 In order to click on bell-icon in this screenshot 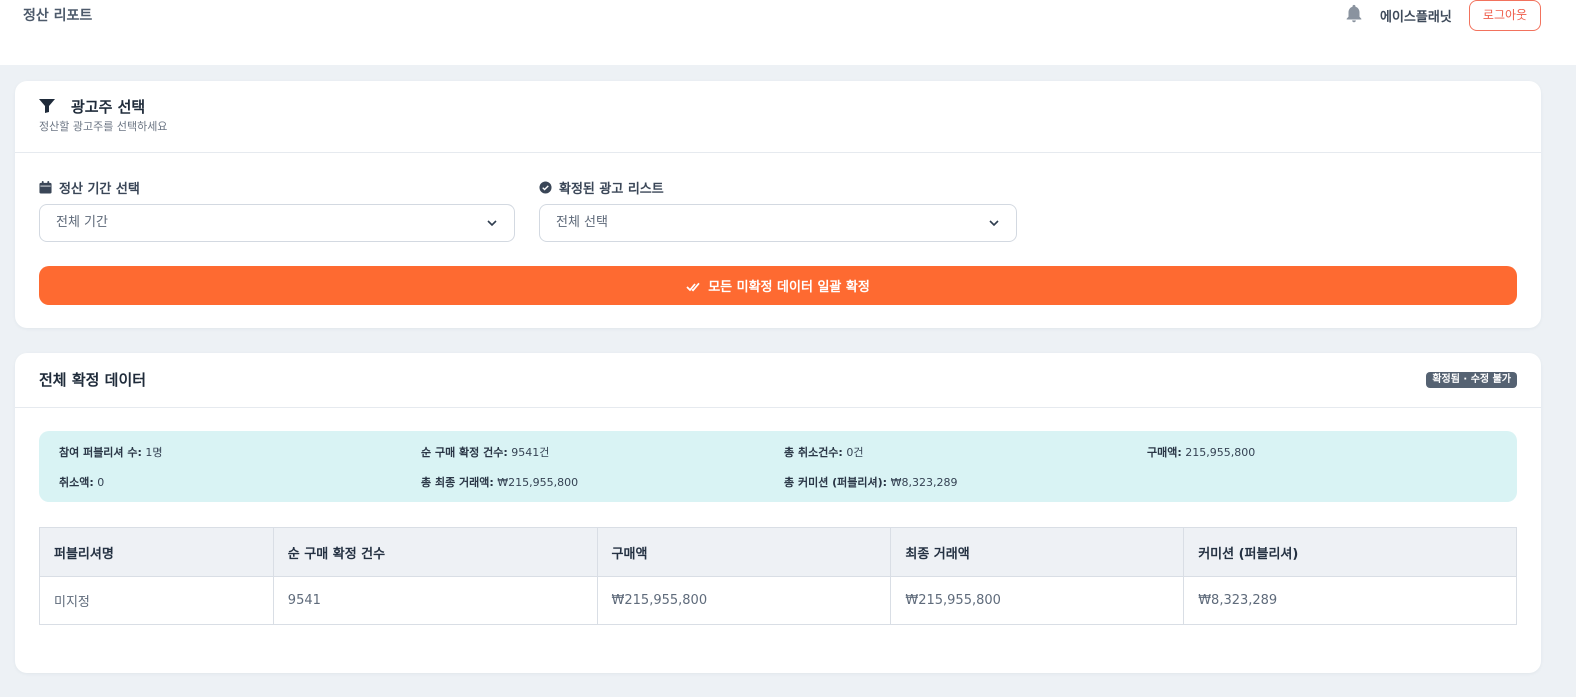, I will do `click(1354, 14)`.